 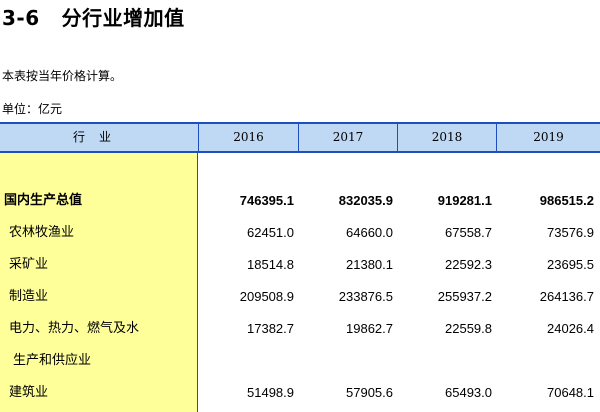 I want to click on cell-2016: 51498.9, so click(x=270, y=392).